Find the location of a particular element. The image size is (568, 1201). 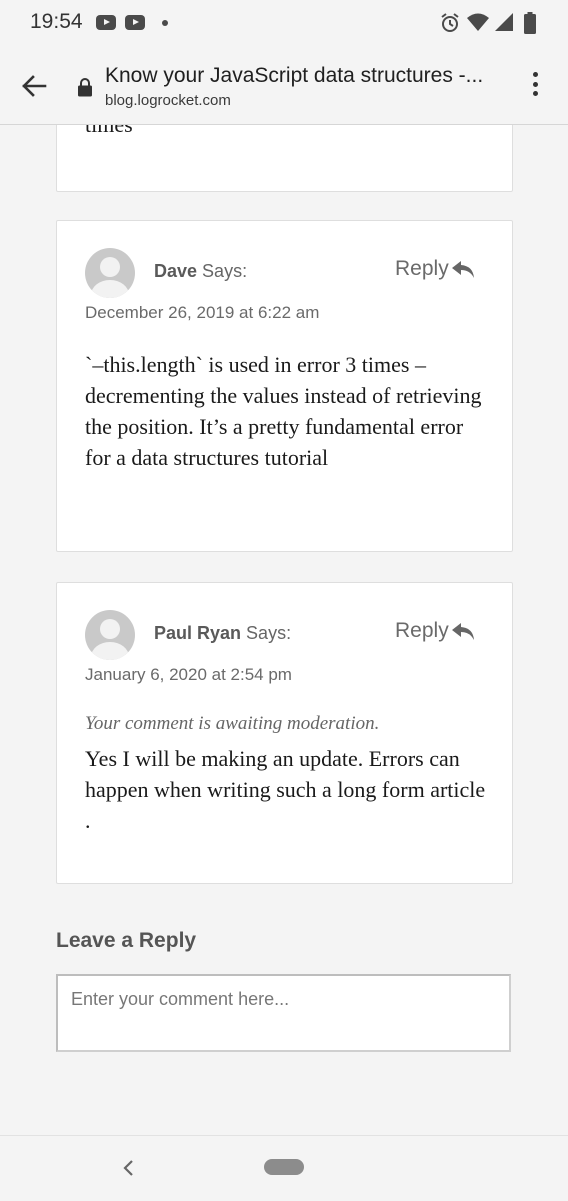

comment-author: Paul Ryan Says: is located at coordinates (222, 633).